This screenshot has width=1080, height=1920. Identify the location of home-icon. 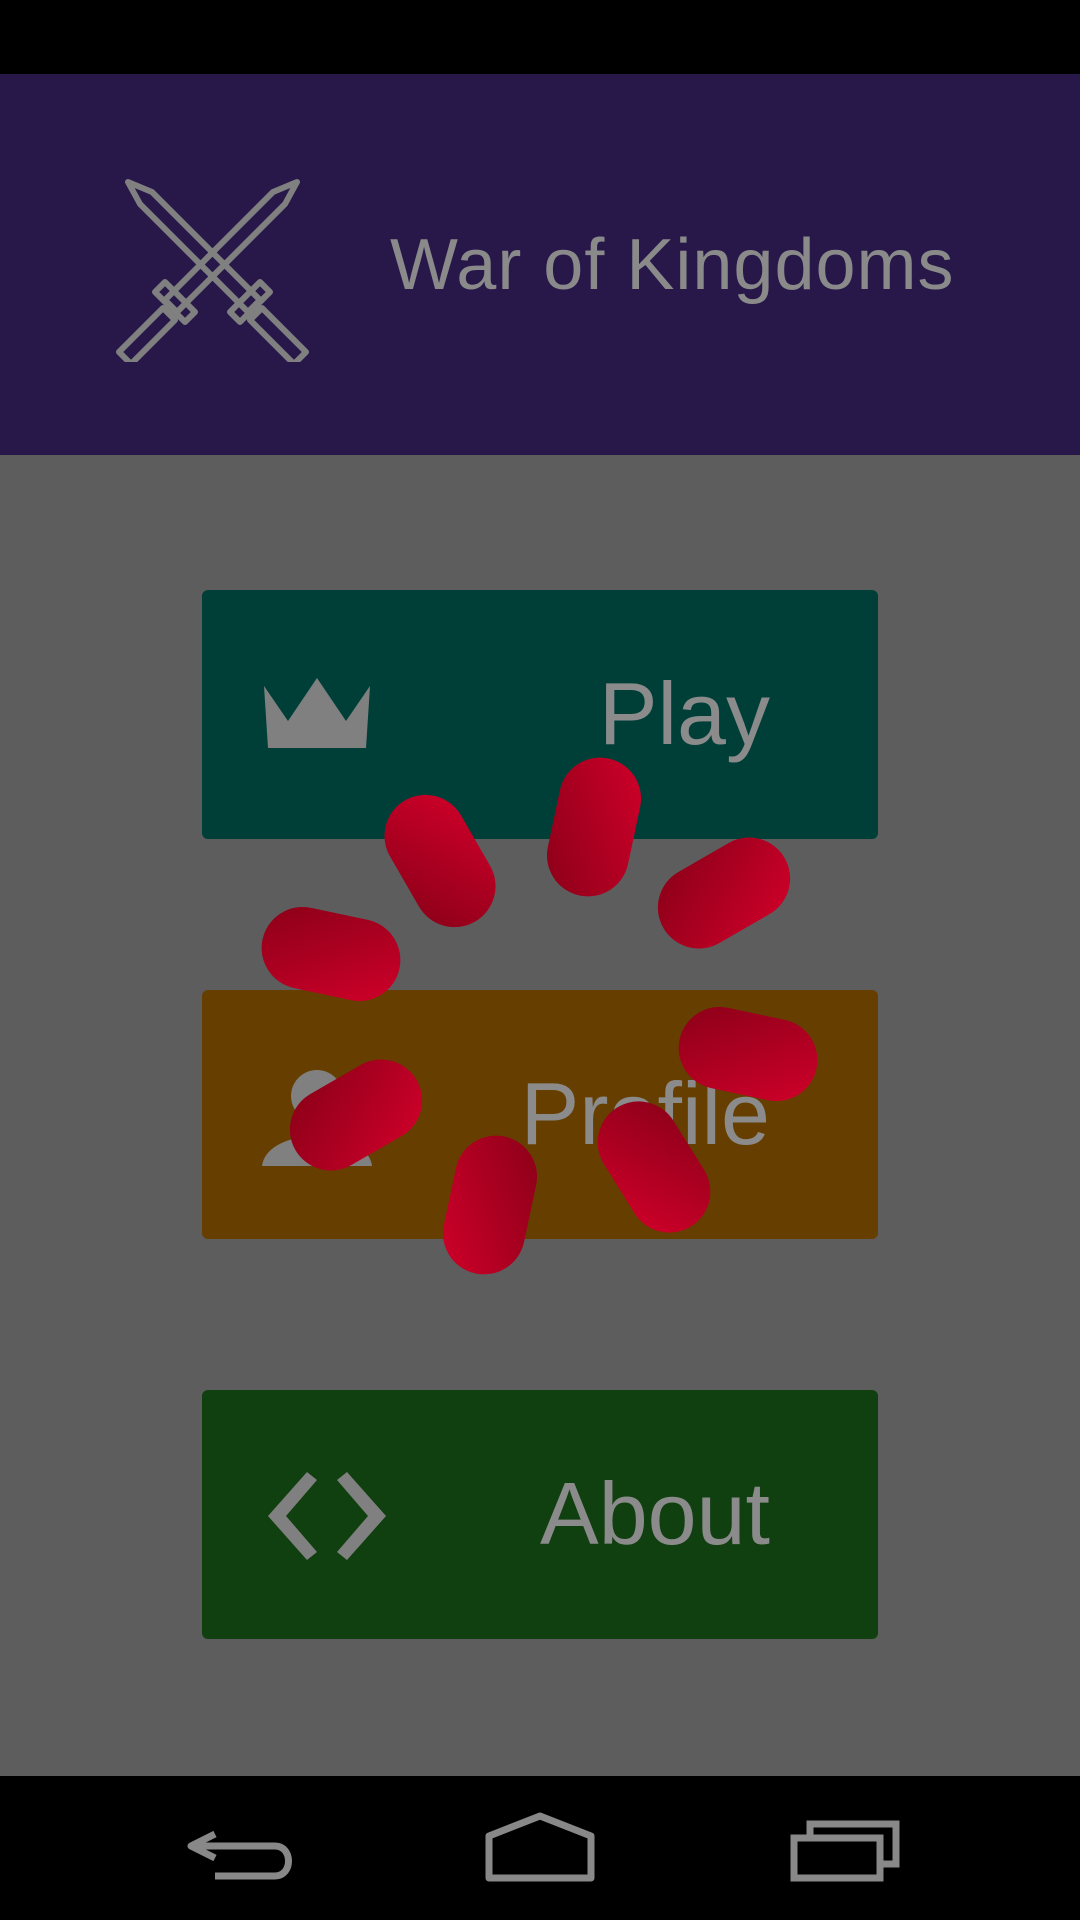
(540, 1846).